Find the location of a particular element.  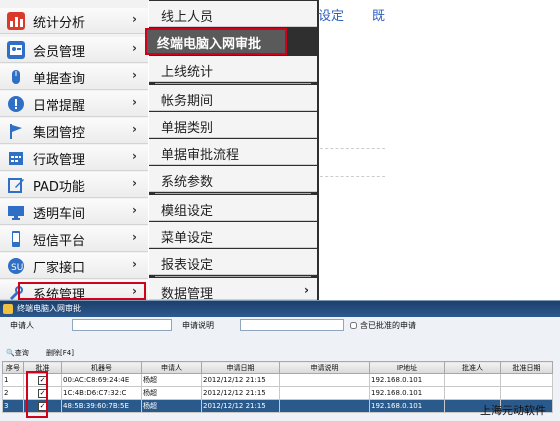

menu-item-label: PAD功能 is located at coordinates (59, 187).